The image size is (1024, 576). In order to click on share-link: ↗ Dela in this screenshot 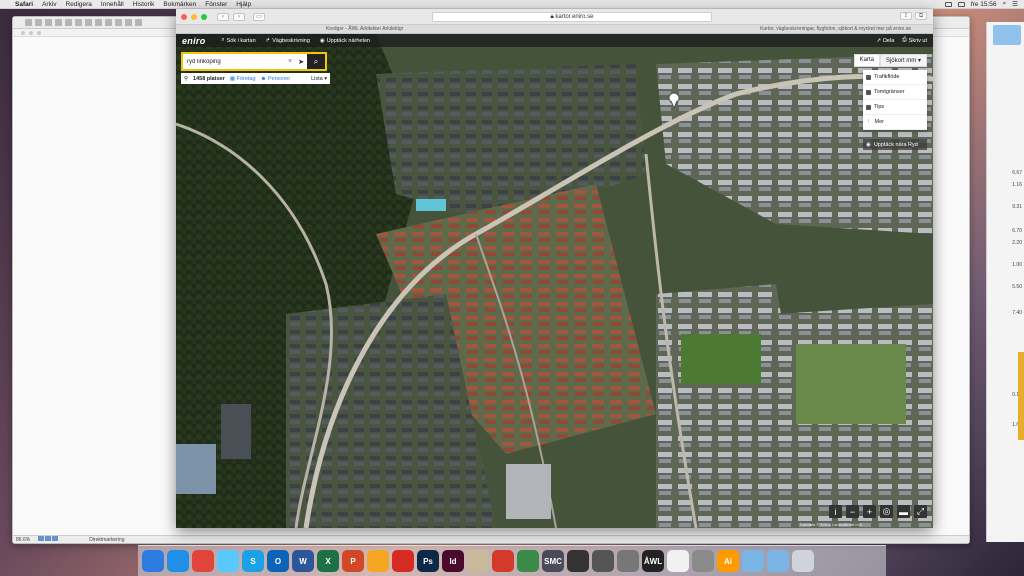, I will do `click(885, 40)`.